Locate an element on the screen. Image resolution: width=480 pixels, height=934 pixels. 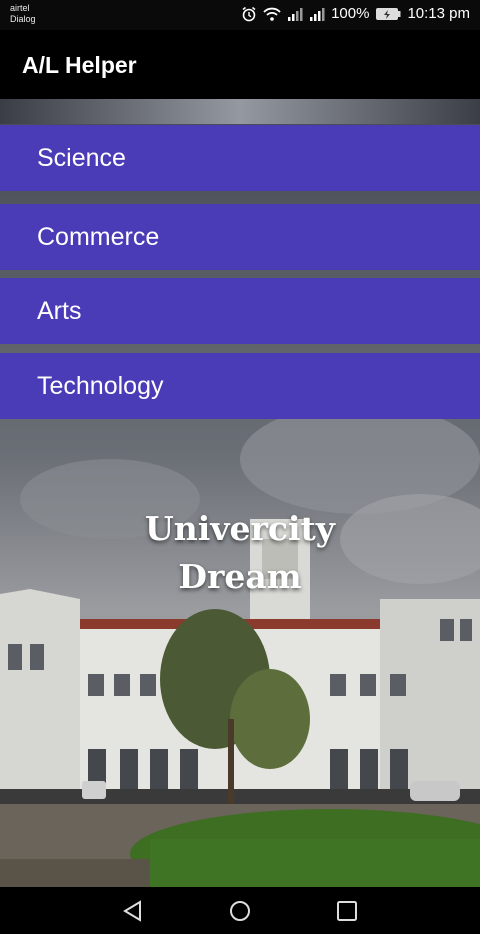
category-science-button: Science is located at coordinates (240, 158).